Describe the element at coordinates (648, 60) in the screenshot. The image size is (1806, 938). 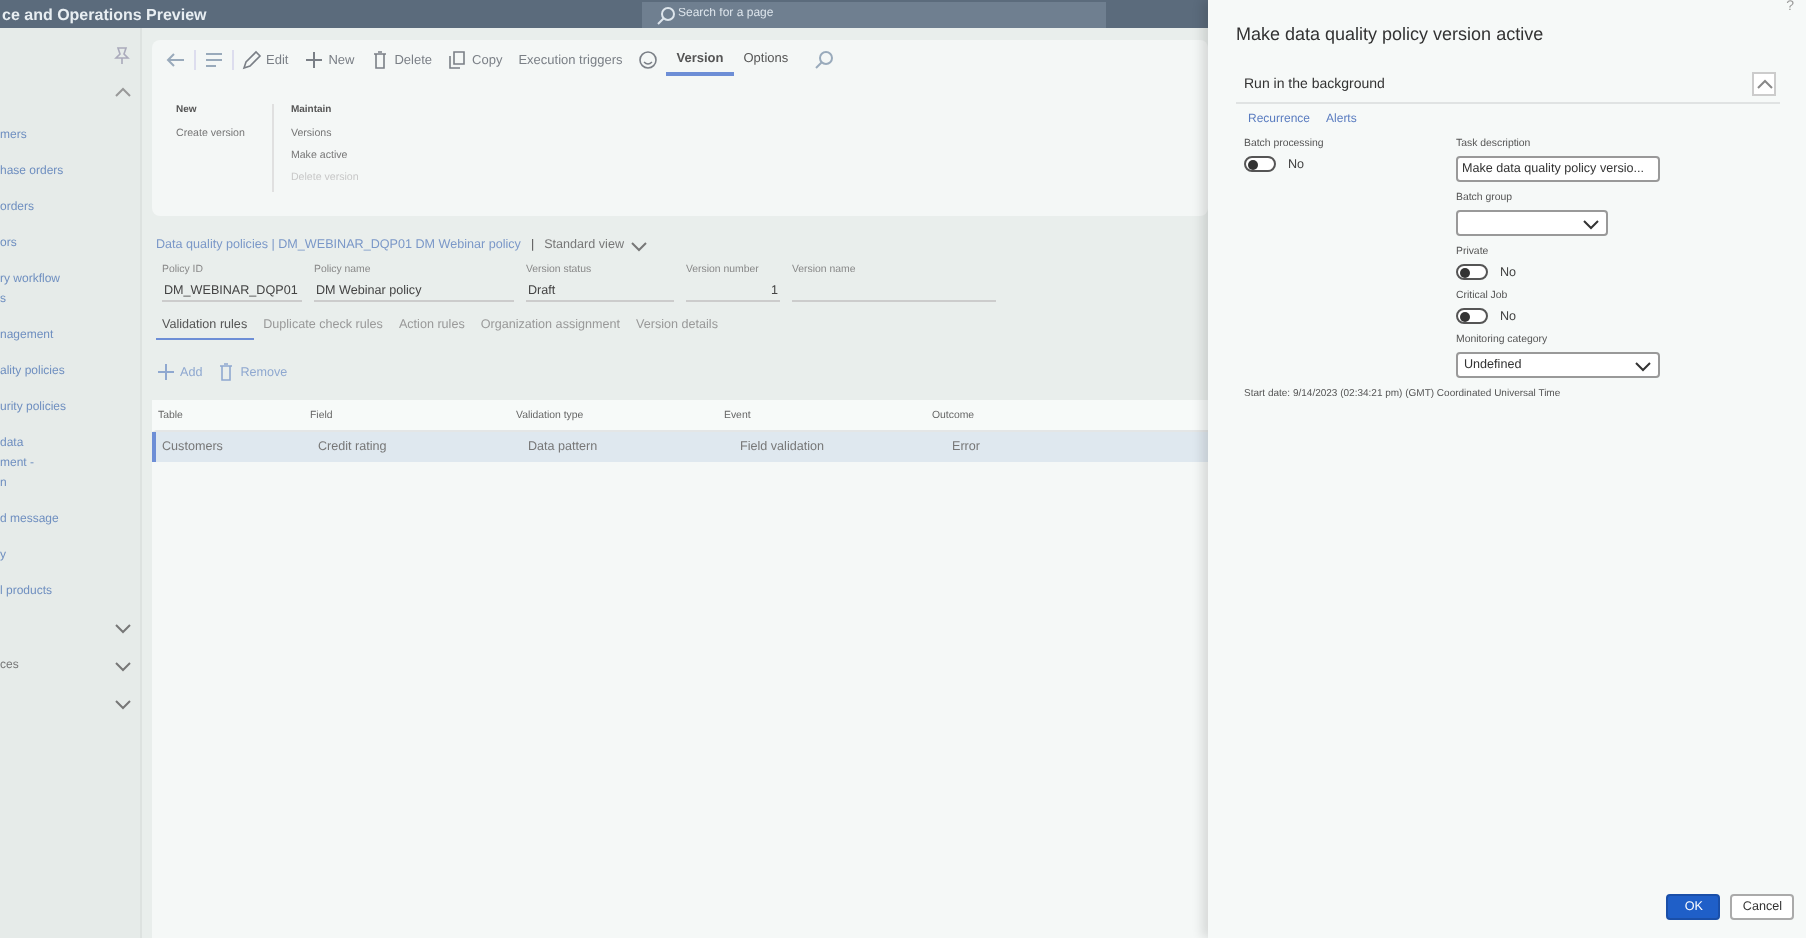
I see `smiley-icon` at that location.